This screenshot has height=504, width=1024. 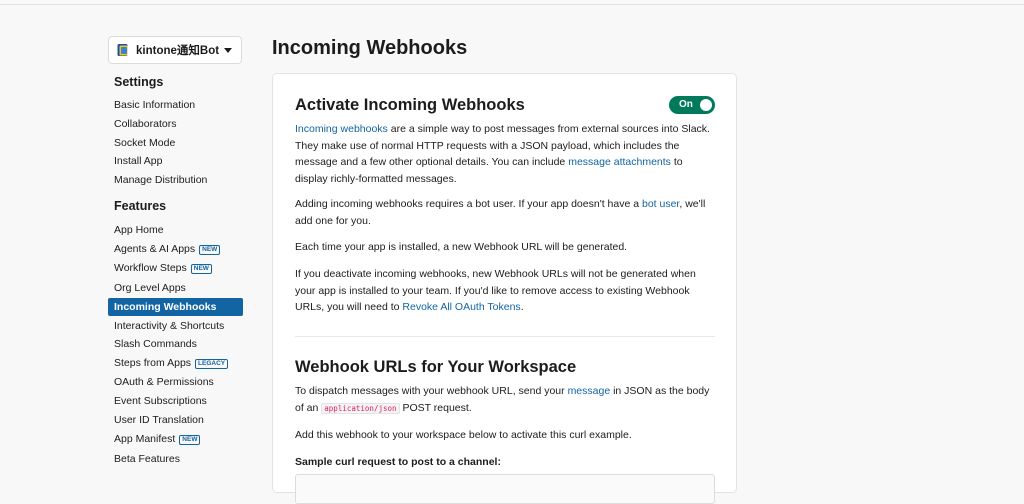 What do you see at coordinates (153, 363) in the screenshot?
I see `sidebar-item-label: Steps from Apps` at bounding box center [153, 363].